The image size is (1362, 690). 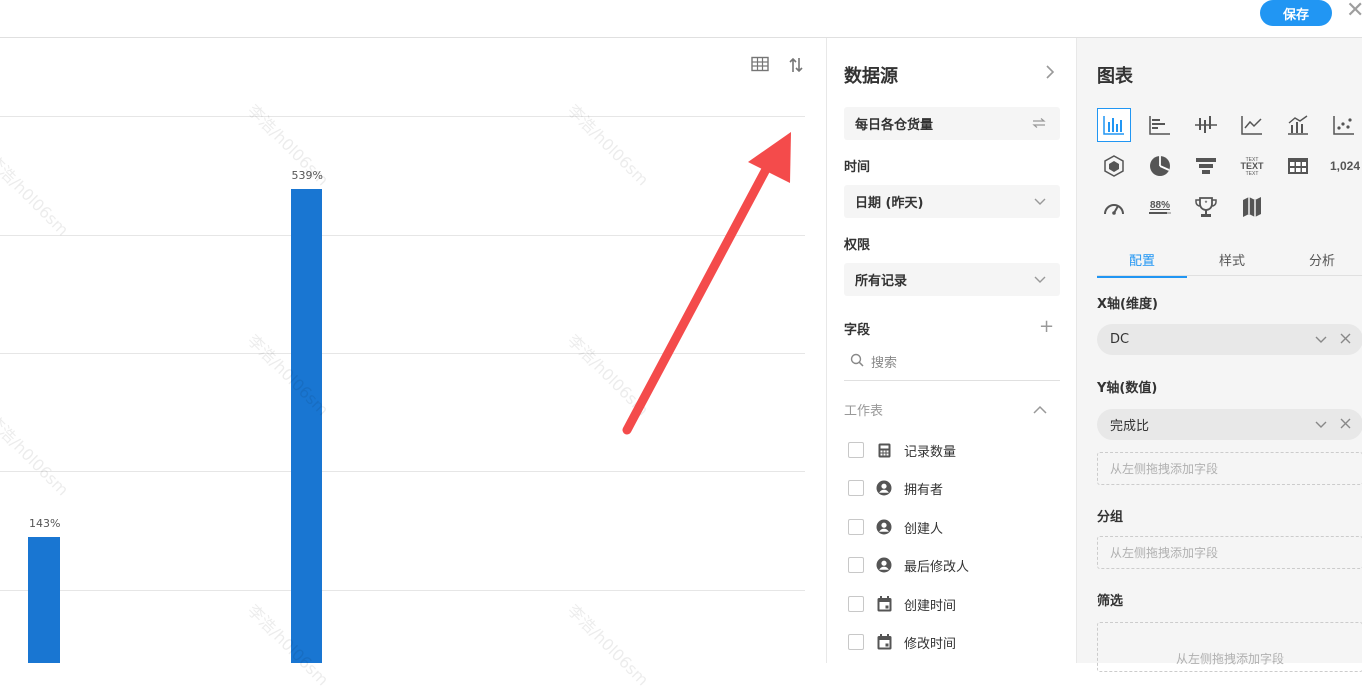 What do you see at coordinates (1206, 166) in the screenshot?
I see `funnel-icon` at bounding box center [1206, 166].